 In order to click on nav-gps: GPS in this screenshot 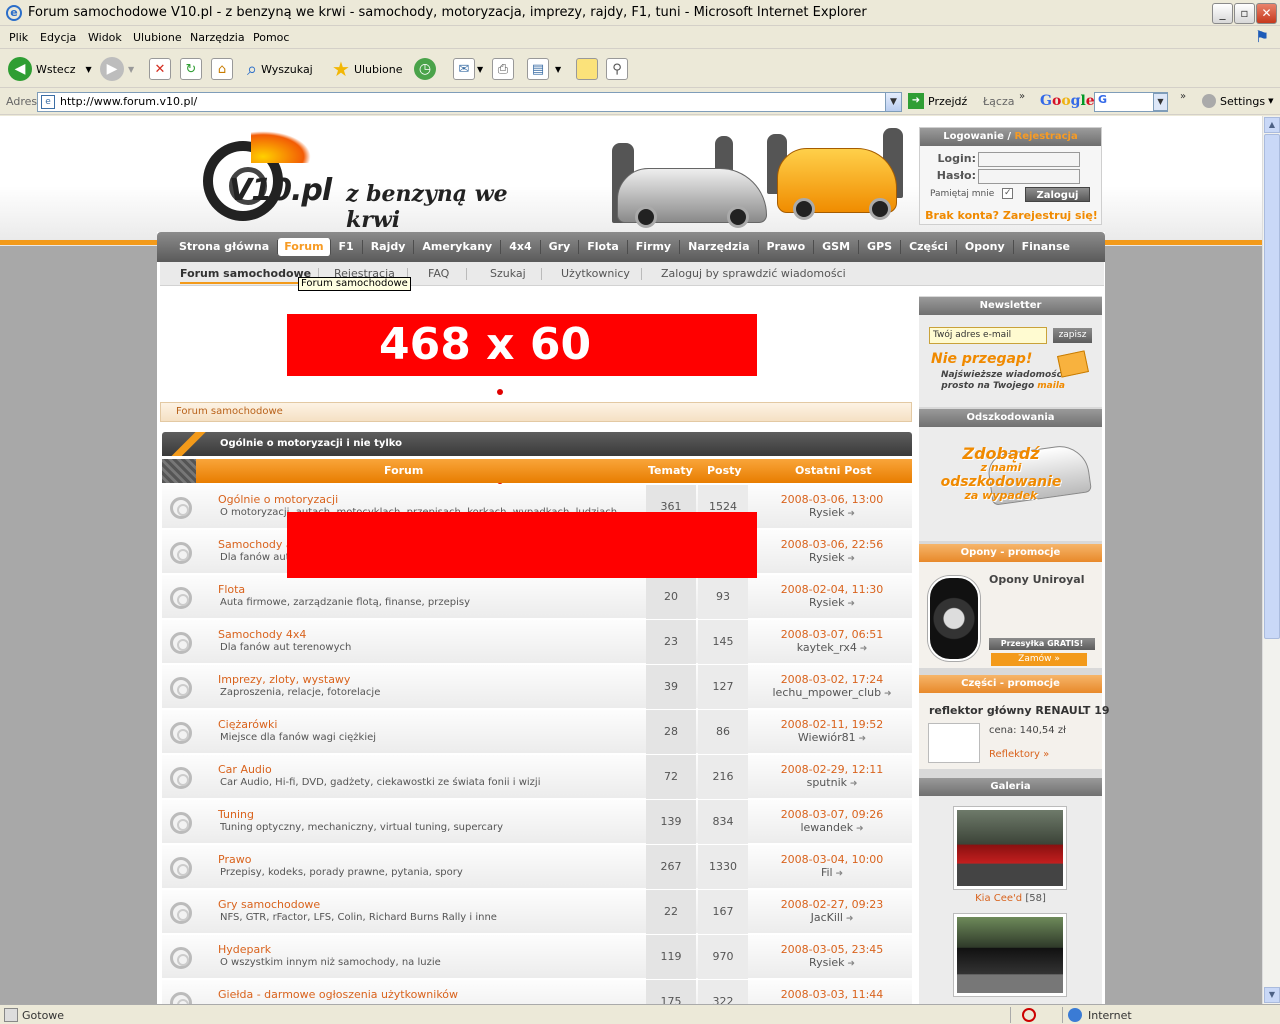, I will do `click(880, 247)`.